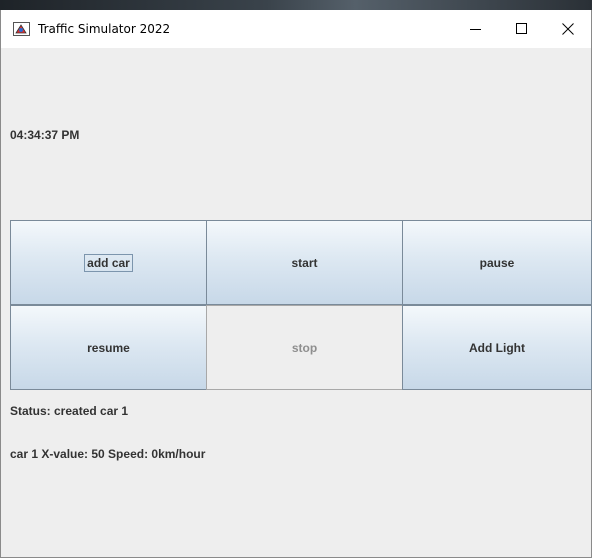 This screenshot has height=558, width=592. I want to click on add-light-button: Add Light, so click(497, 347).